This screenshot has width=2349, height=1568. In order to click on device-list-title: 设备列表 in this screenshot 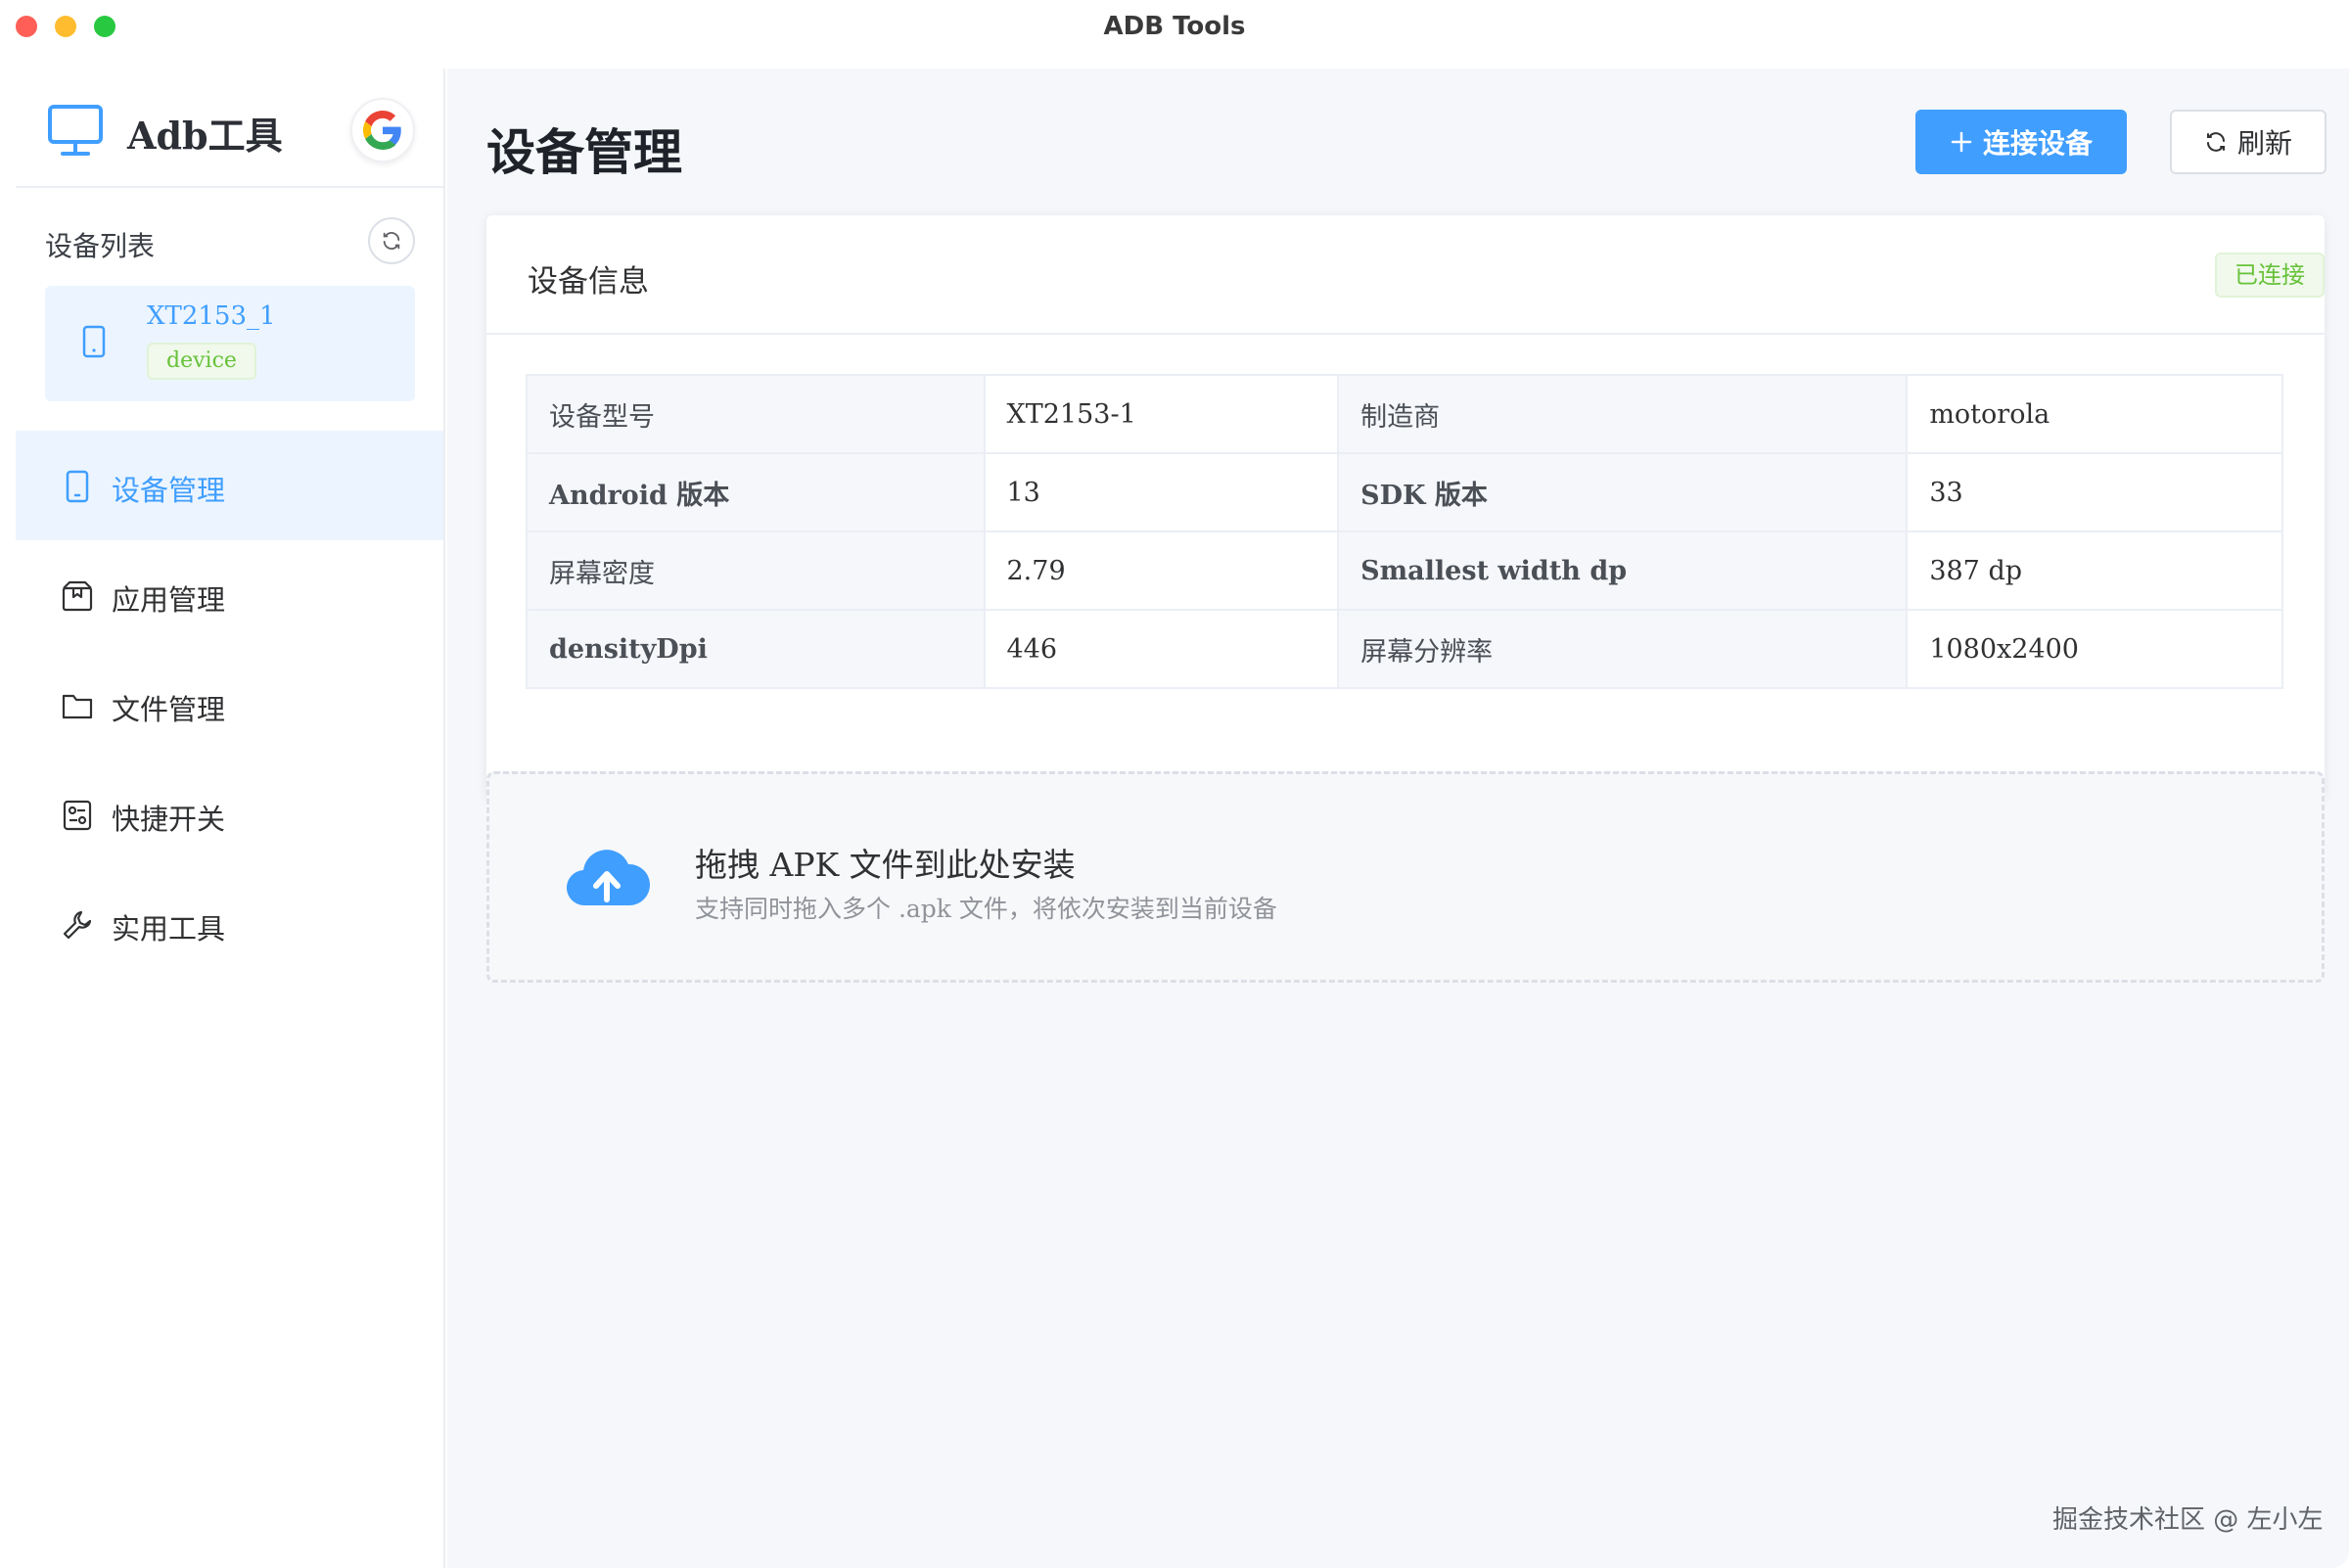, I will do `click(101, 246)`.